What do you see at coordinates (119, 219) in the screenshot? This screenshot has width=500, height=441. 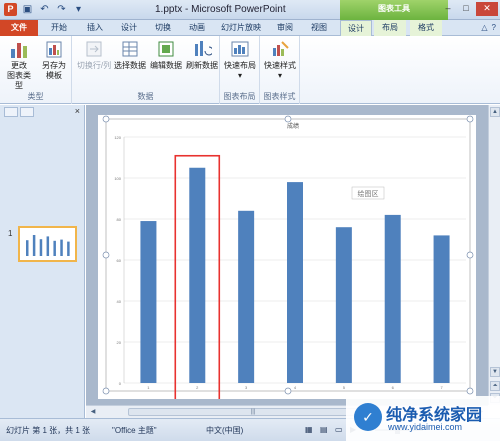 I see `y-tick-label: 80` at bounding box center [119, 219].